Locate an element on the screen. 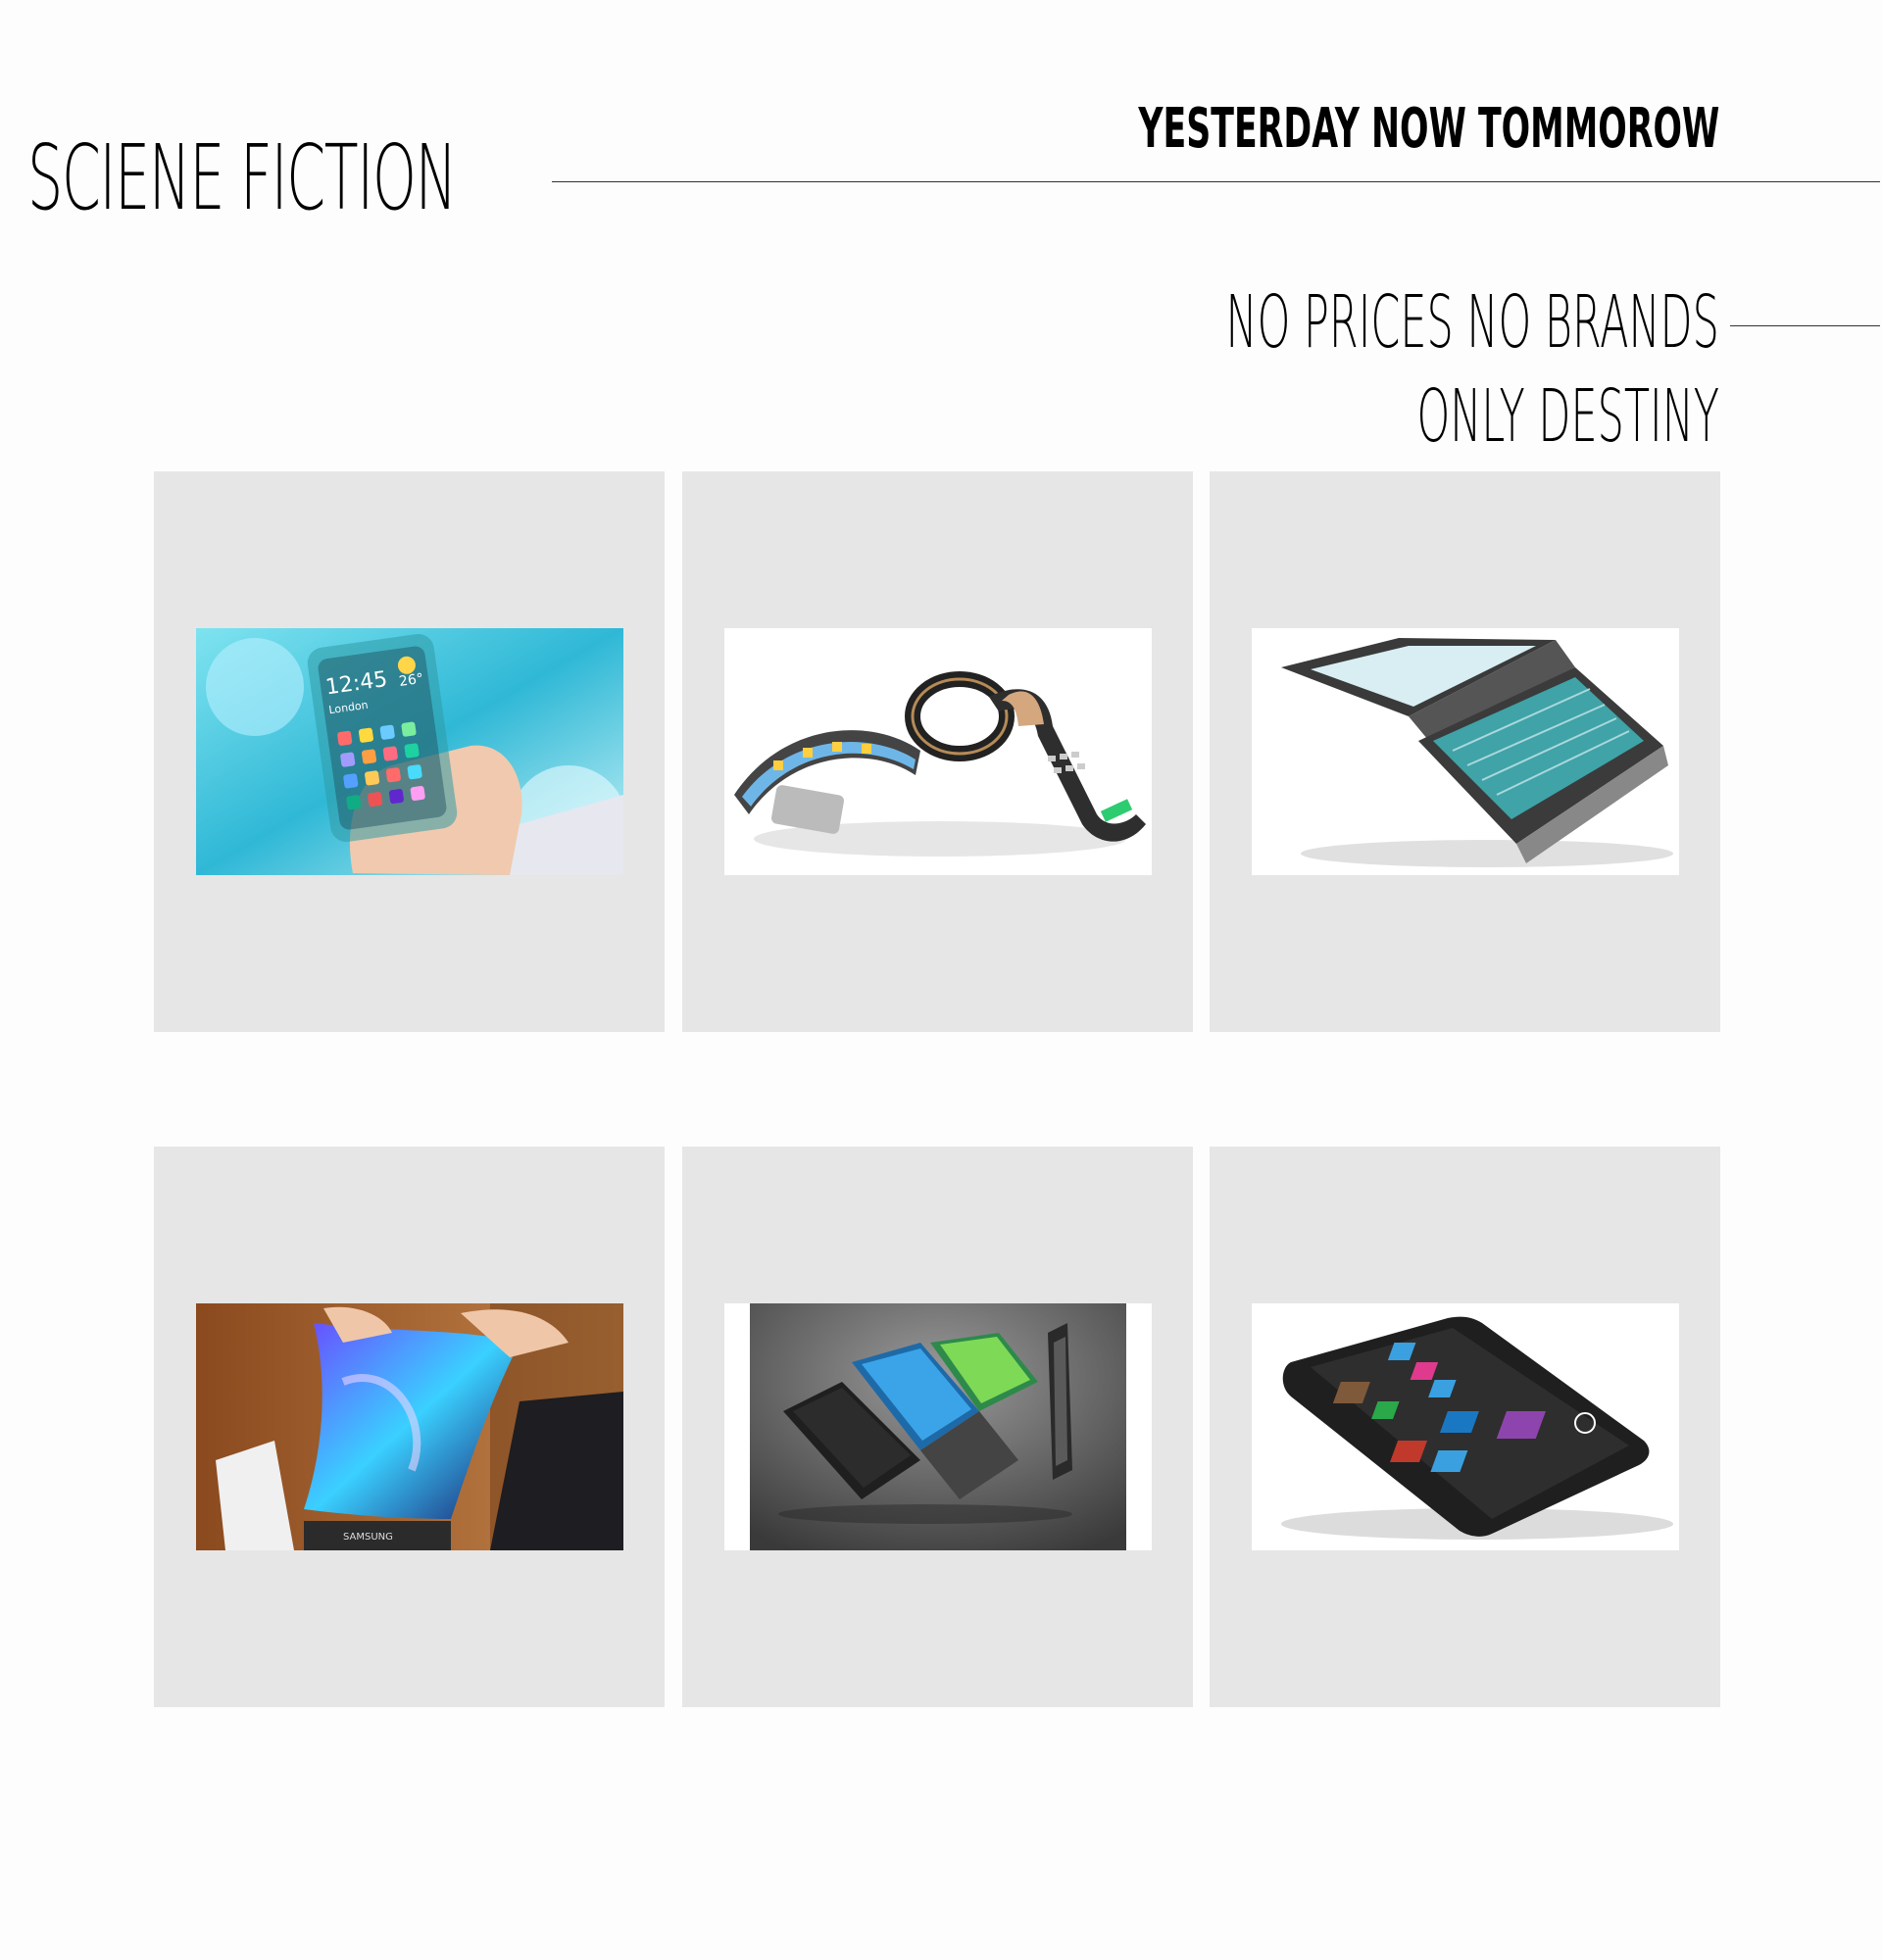  flexible-phones-image is located at coordinates (938, 751).